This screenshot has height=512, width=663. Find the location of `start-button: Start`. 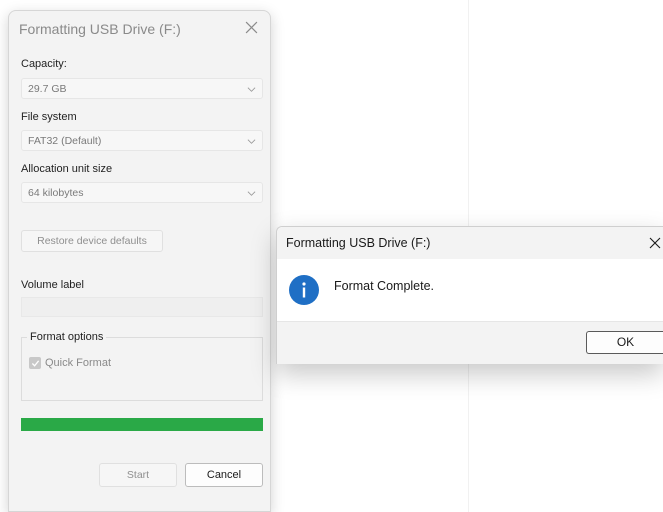

start-button: Start is located at coordinates (138, 475).